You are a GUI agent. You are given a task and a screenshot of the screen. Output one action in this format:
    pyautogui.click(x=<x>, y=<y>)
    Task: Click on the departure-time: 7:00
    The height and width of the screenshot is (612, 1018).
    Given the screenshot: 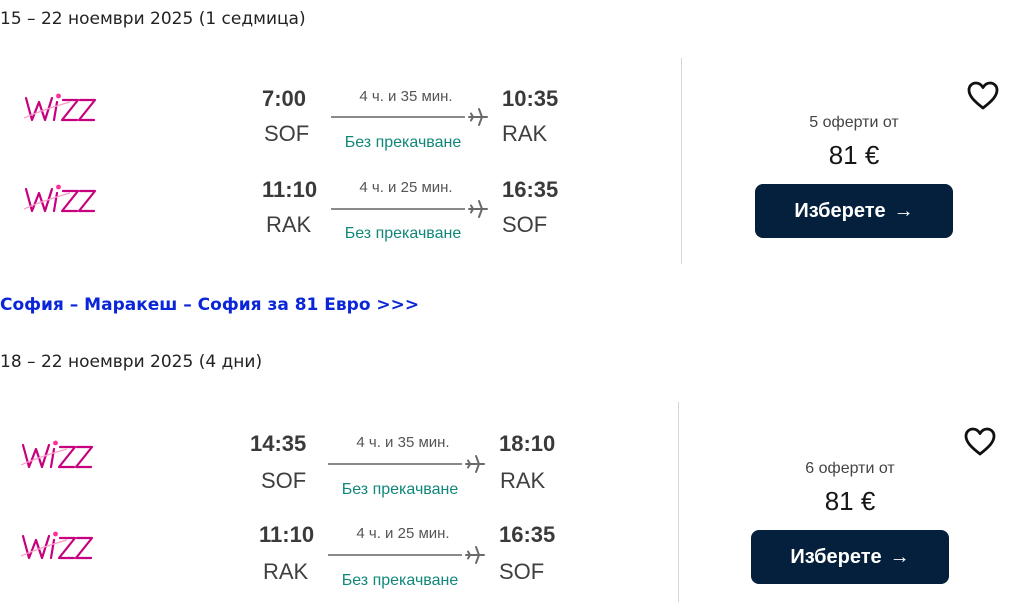 What is the action you would take?
    pyautogui.click(x=284, y=98)
    